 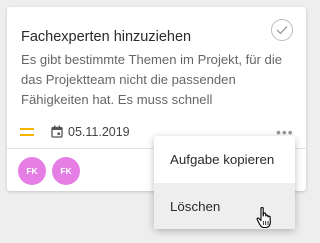 I want to click on due-date: 05.11.2019, so click(x=99, y=132).